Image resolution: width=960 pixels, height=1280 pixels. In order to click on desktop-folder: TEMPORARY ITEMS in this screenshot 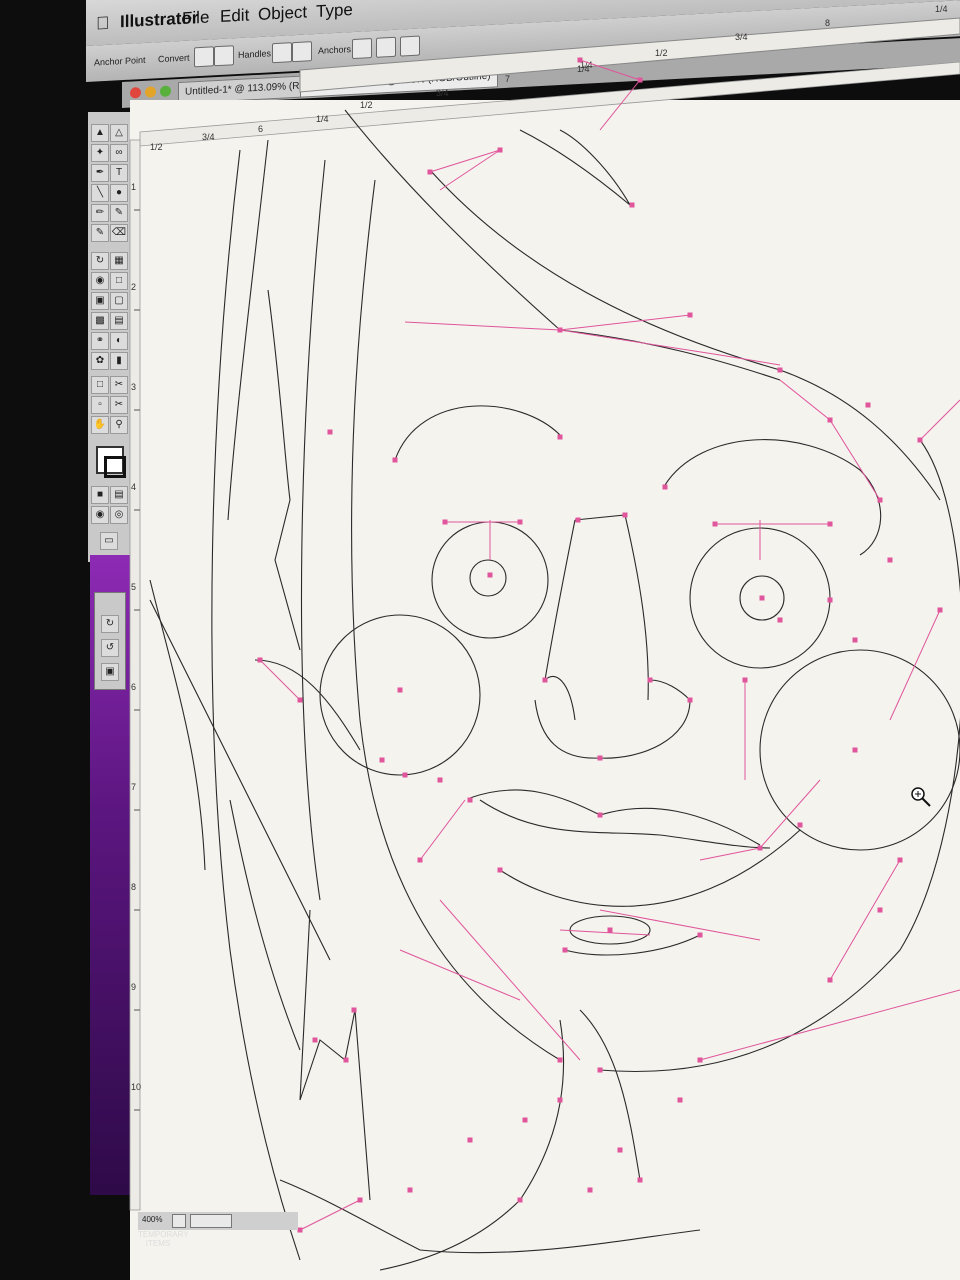, I will do `click(163, 1250)`.